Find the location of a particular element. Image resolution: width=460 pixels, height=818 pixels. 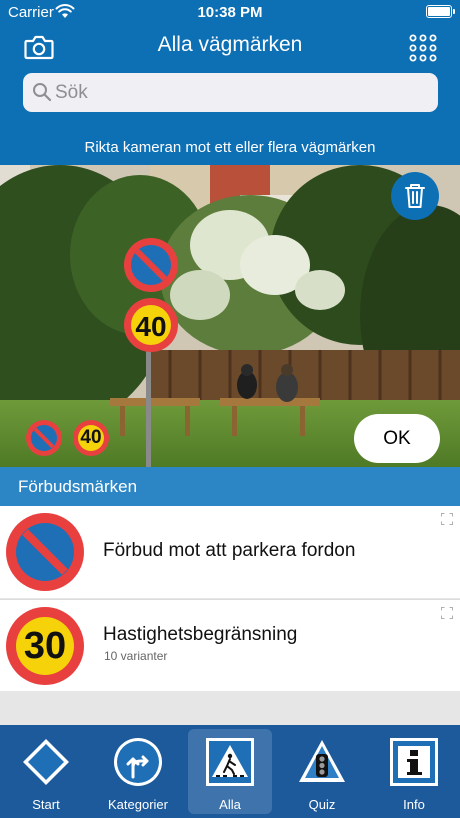

search-bar is located at coordinates (230, 92).